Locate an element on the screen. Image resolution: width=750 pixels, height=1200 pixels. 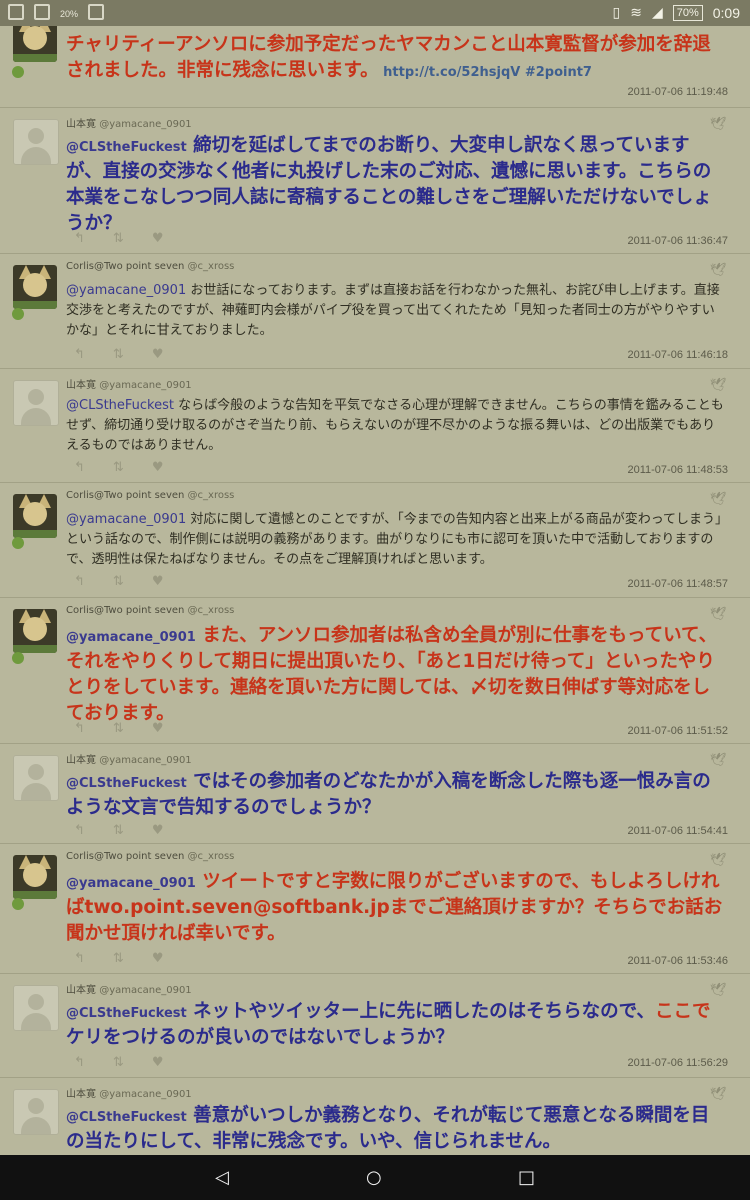
wifi-icon: ≋ is located at coordinates (636, 12).